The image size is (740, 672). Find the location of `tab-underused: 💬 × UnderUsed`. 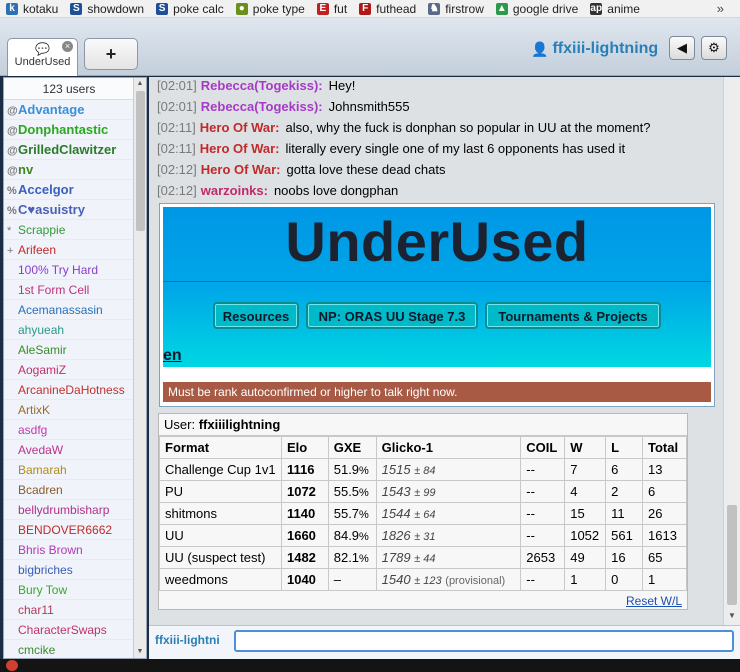

tab-underused: 💬 × UnderUsed is located at coordinates (42, 57).